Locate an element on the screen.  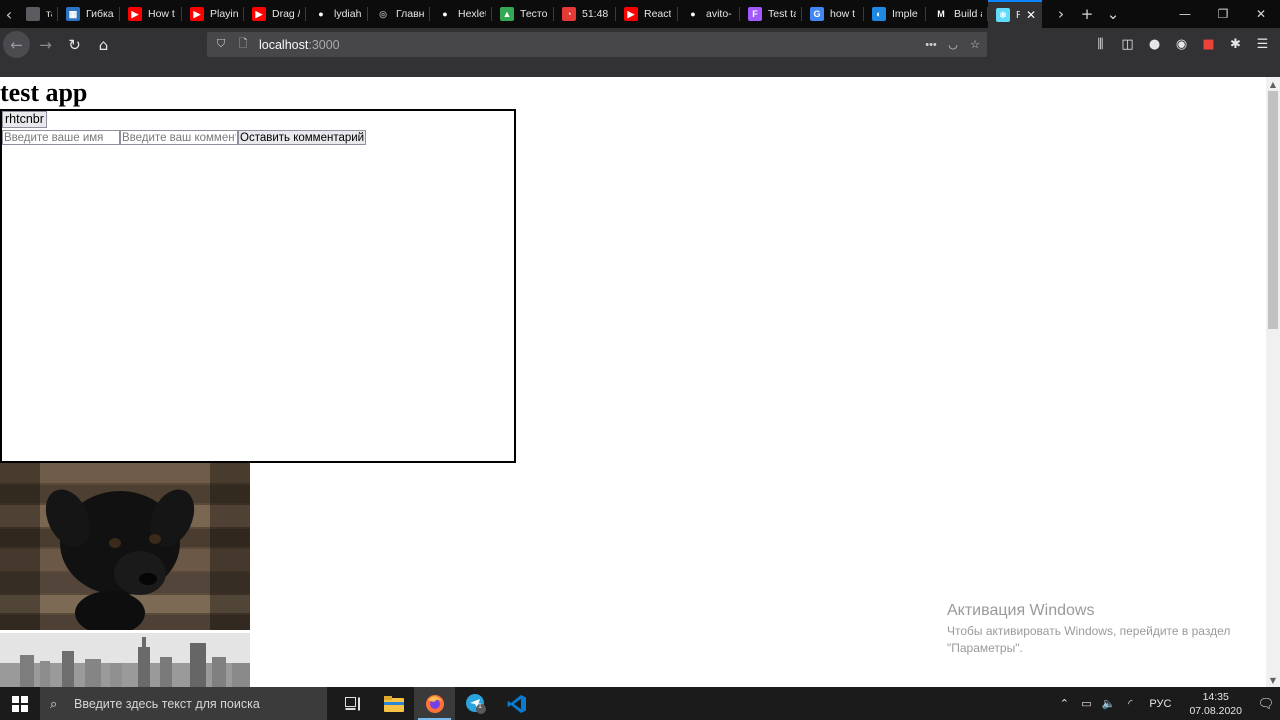
browser-tab: ▶ Playin is located at coordinates (213, 14).